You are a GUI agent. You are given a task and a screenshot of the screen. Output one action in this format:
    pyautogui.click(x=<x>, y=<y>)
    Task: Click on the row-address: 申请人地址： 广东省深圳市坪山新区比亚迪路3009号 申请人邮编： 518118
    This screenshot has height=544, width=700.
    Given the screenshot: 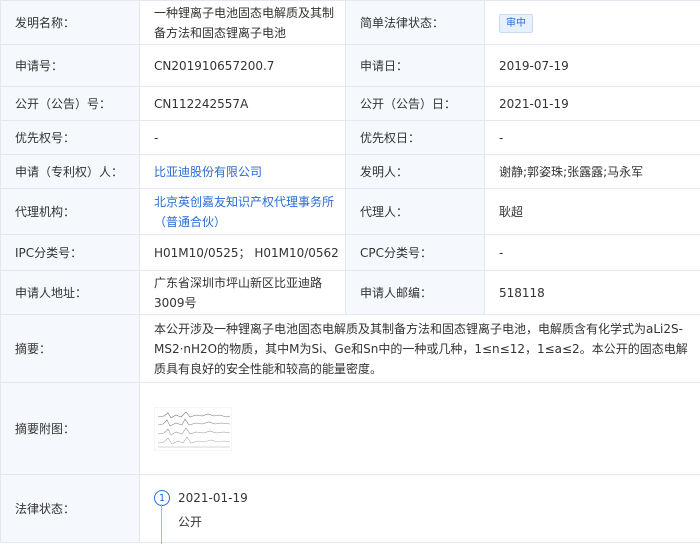 What is the action you would take?
    pyautogui.click(x=350, y=293)
    